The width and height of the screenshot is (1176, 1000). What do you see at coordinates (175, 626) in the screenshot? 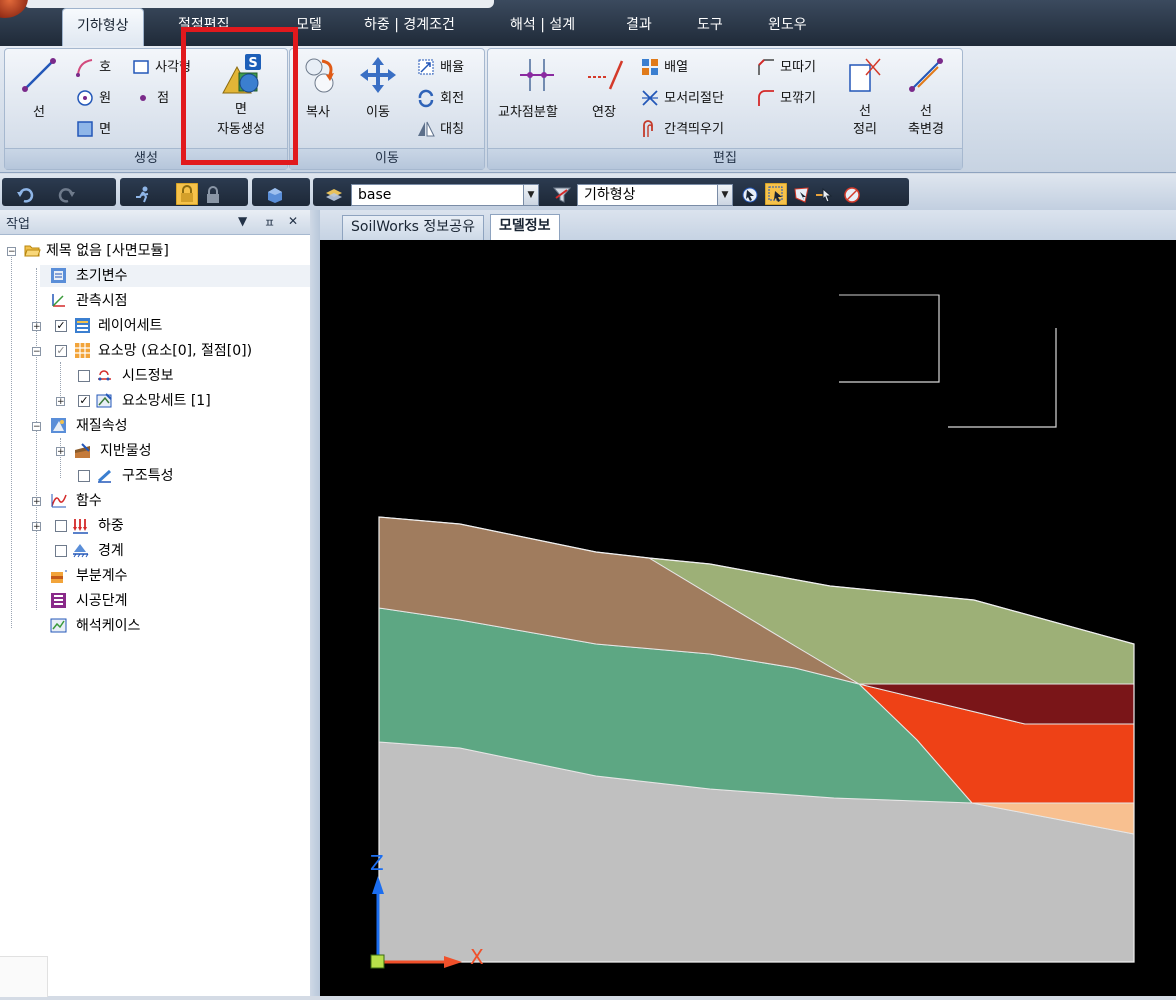
I see `tree-item-analysis-case: 해석케이스` at bounding box center [175, 626].